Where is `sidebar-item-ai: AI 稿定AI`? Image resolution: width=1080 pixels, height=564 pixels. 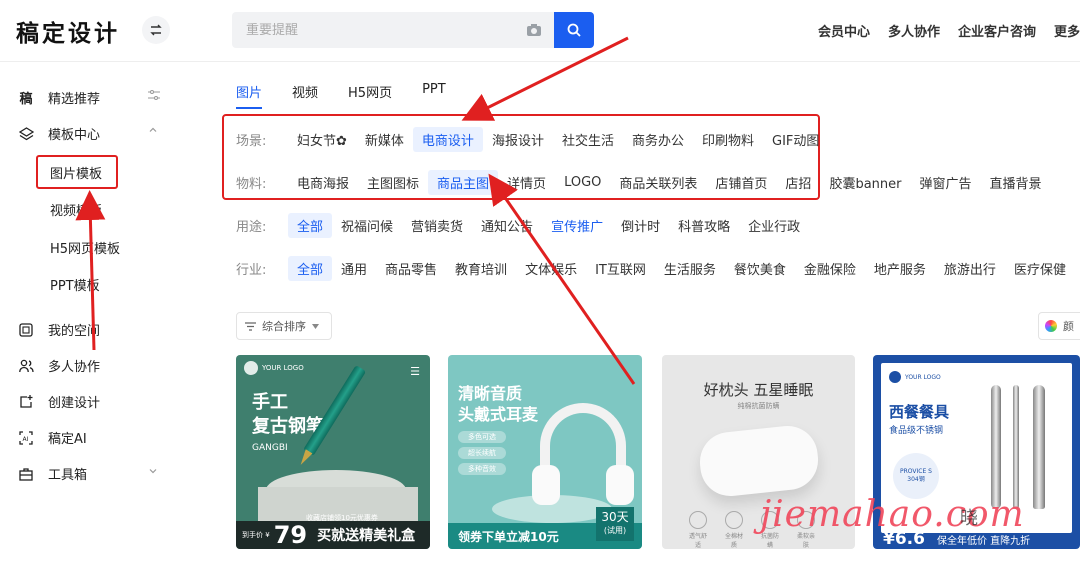
sidebar-item-ai: AI 稿定AI is located at coordinates (52, 437).